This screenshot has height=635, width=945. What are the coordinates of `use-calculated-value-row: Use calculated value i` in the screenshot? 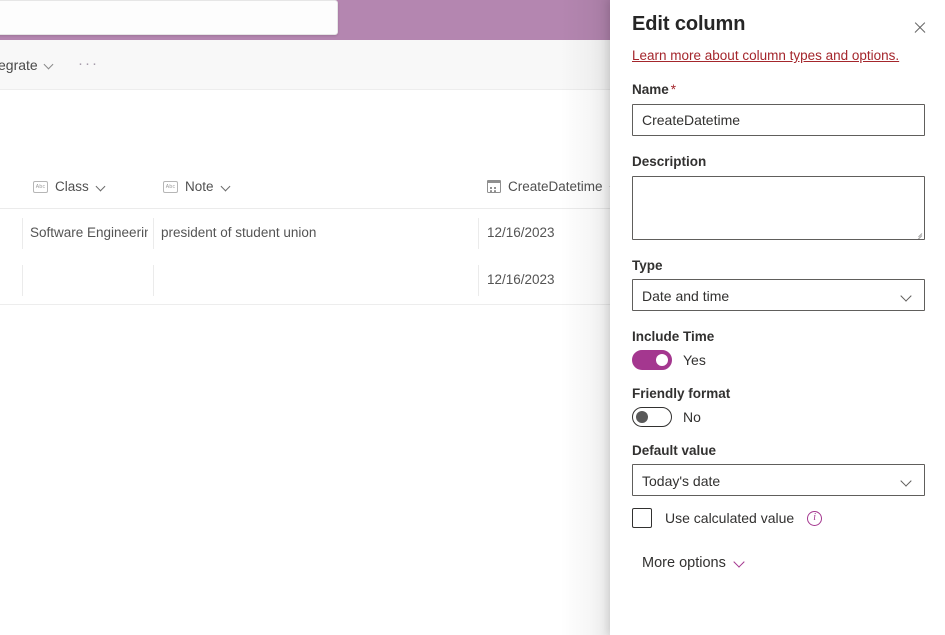 It's located at (727, 518).